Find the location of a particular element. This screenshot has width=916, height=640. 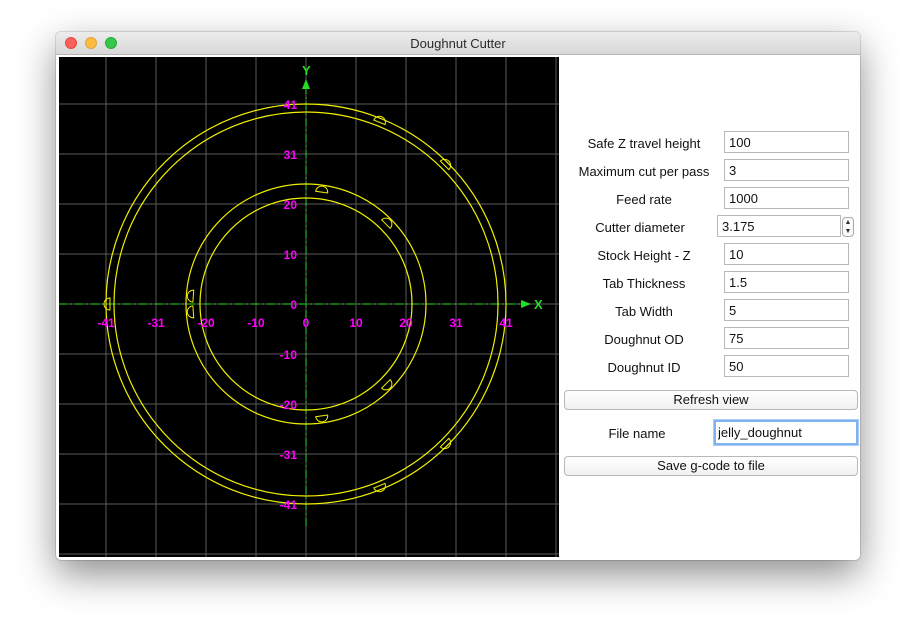

window-title: Doughnut Cutter is located at coordinates (458, 43).